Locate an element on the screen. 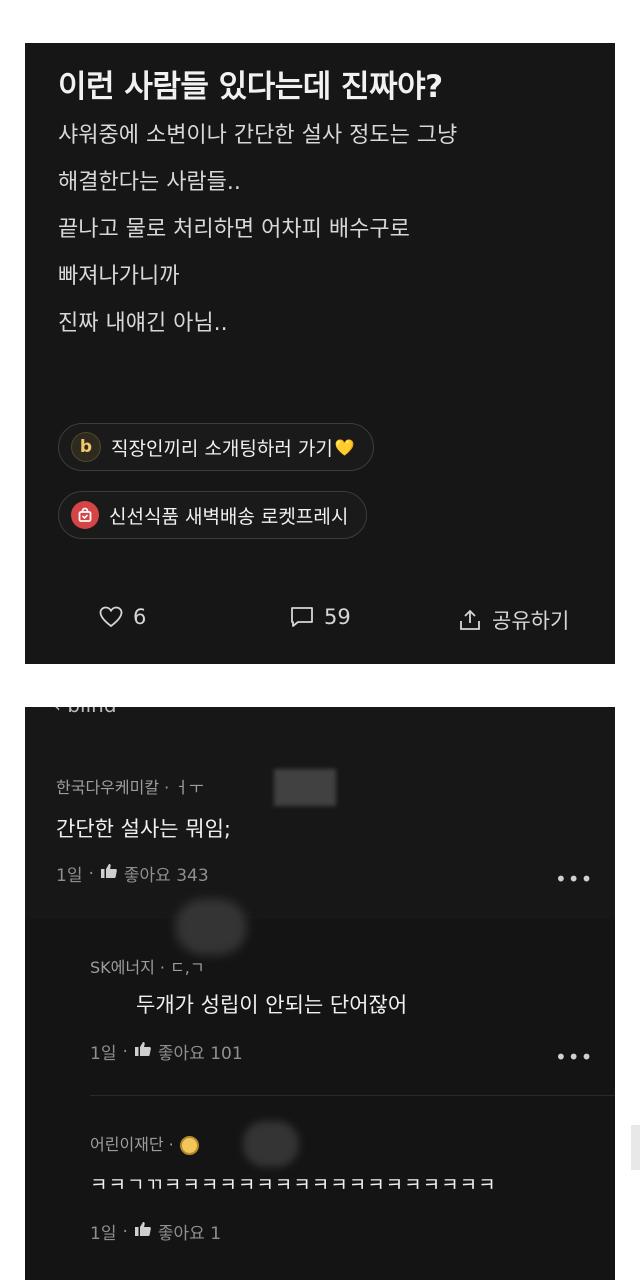 The image size is (640, 1280). comment-meta: 1일 · 좋아요 1 is located at coordinates (155, 1232).